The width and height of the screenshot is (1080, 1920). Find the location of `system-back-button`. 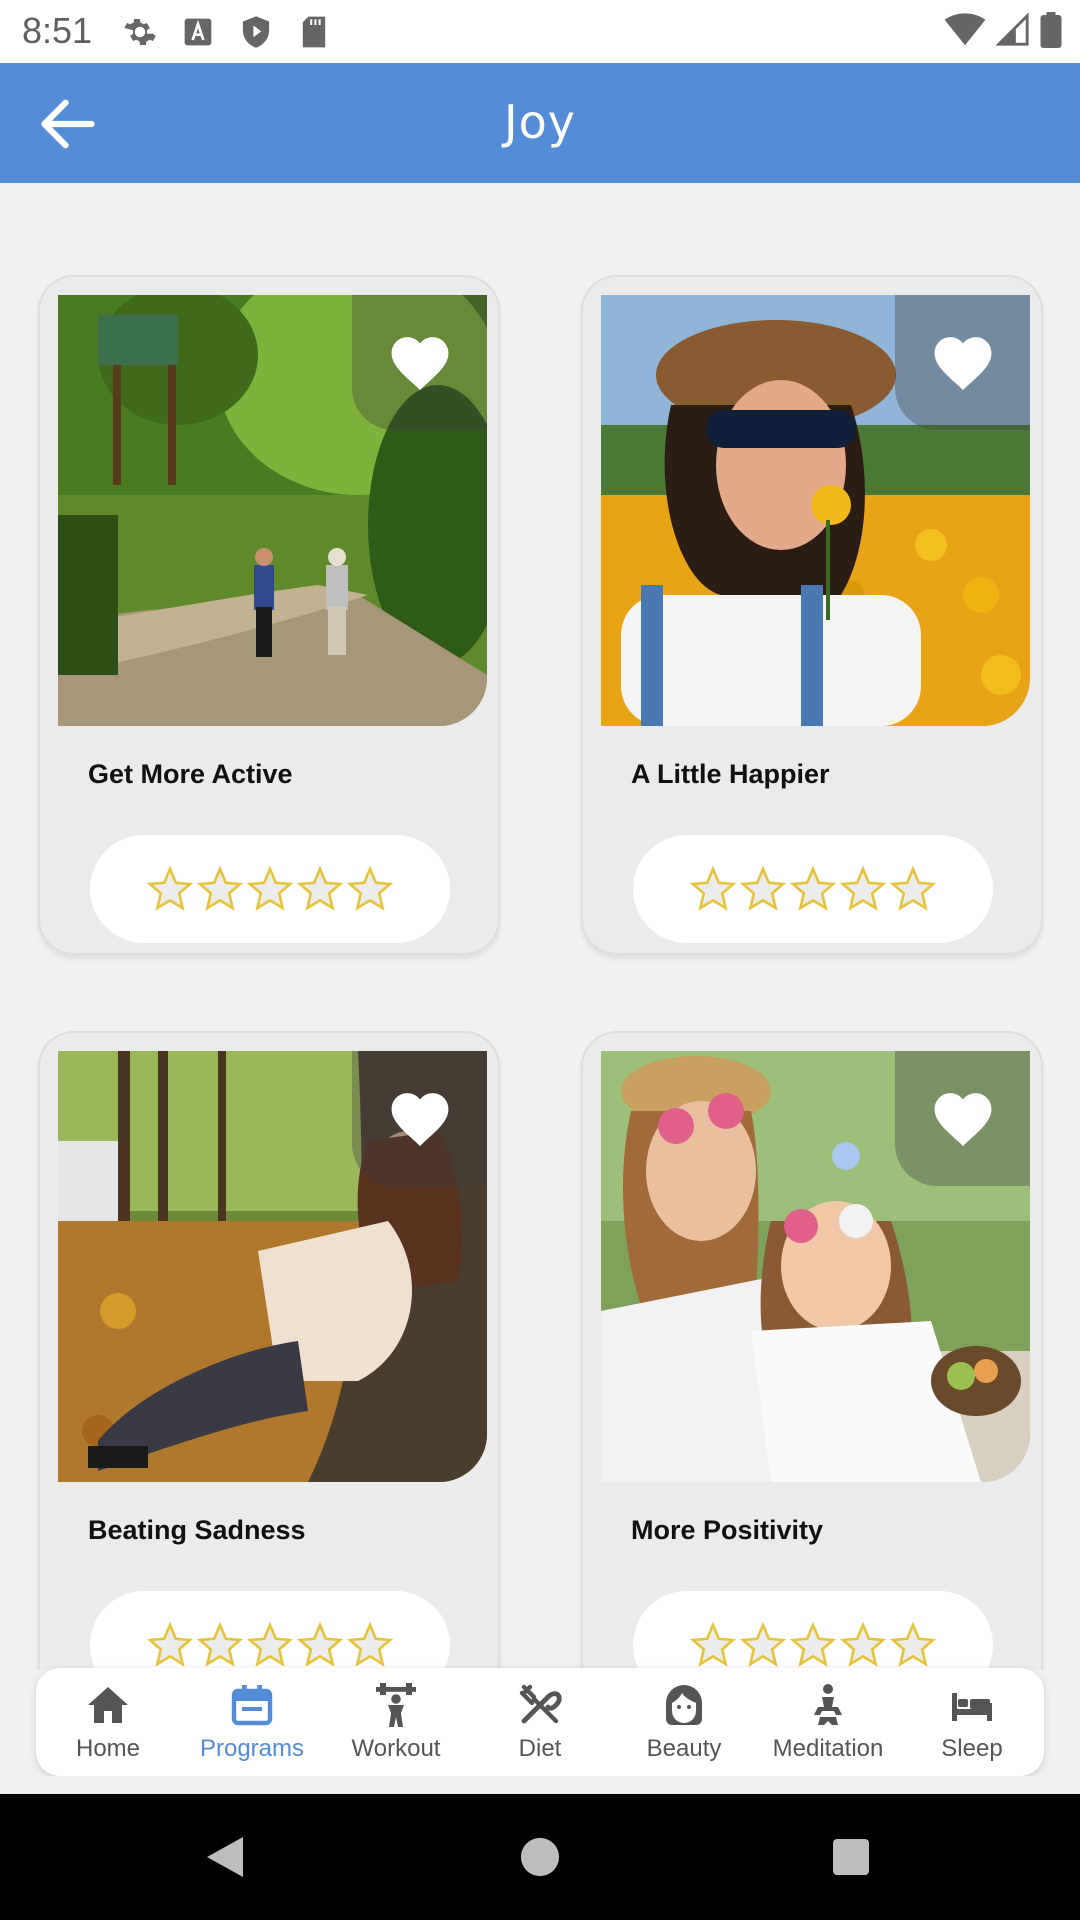

system-back-button is located at coordinates (225, 1857).